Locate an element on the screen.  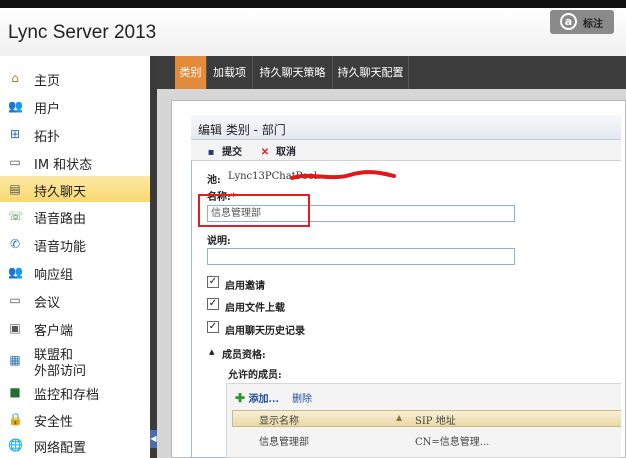
federation-icon: ▦ is located at coordinates (15, 360).